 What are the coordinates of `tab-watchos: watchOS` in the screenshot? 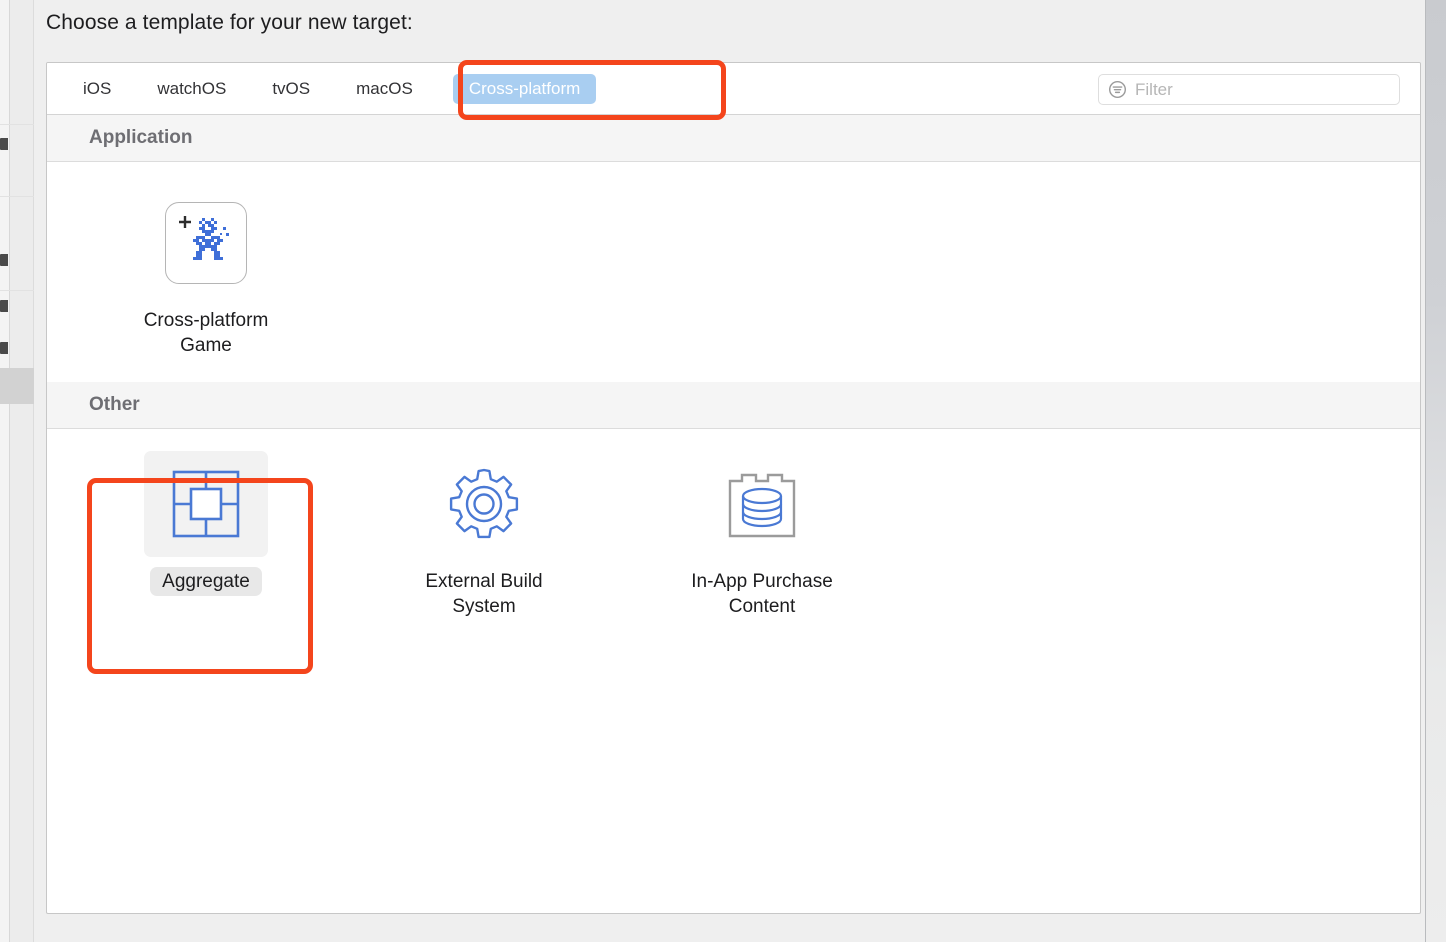 It's located at (191, 89).